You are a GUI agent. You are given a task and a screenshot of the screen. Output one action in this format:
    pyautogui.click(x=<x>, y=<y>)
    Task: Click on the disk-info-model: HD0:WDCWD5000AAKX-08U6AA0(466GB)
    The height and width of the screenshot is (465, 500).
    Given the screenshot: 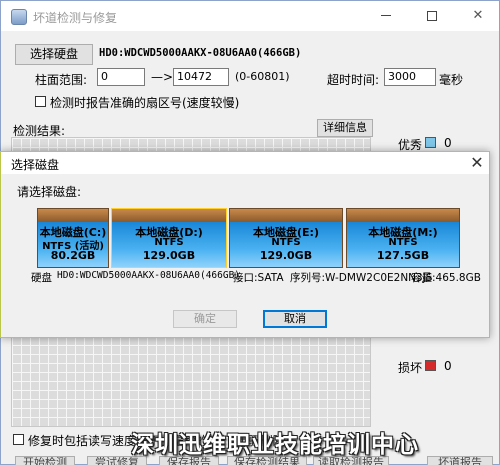 What is the action you would take?
    pyautogui.click(x=149, y=275)
    